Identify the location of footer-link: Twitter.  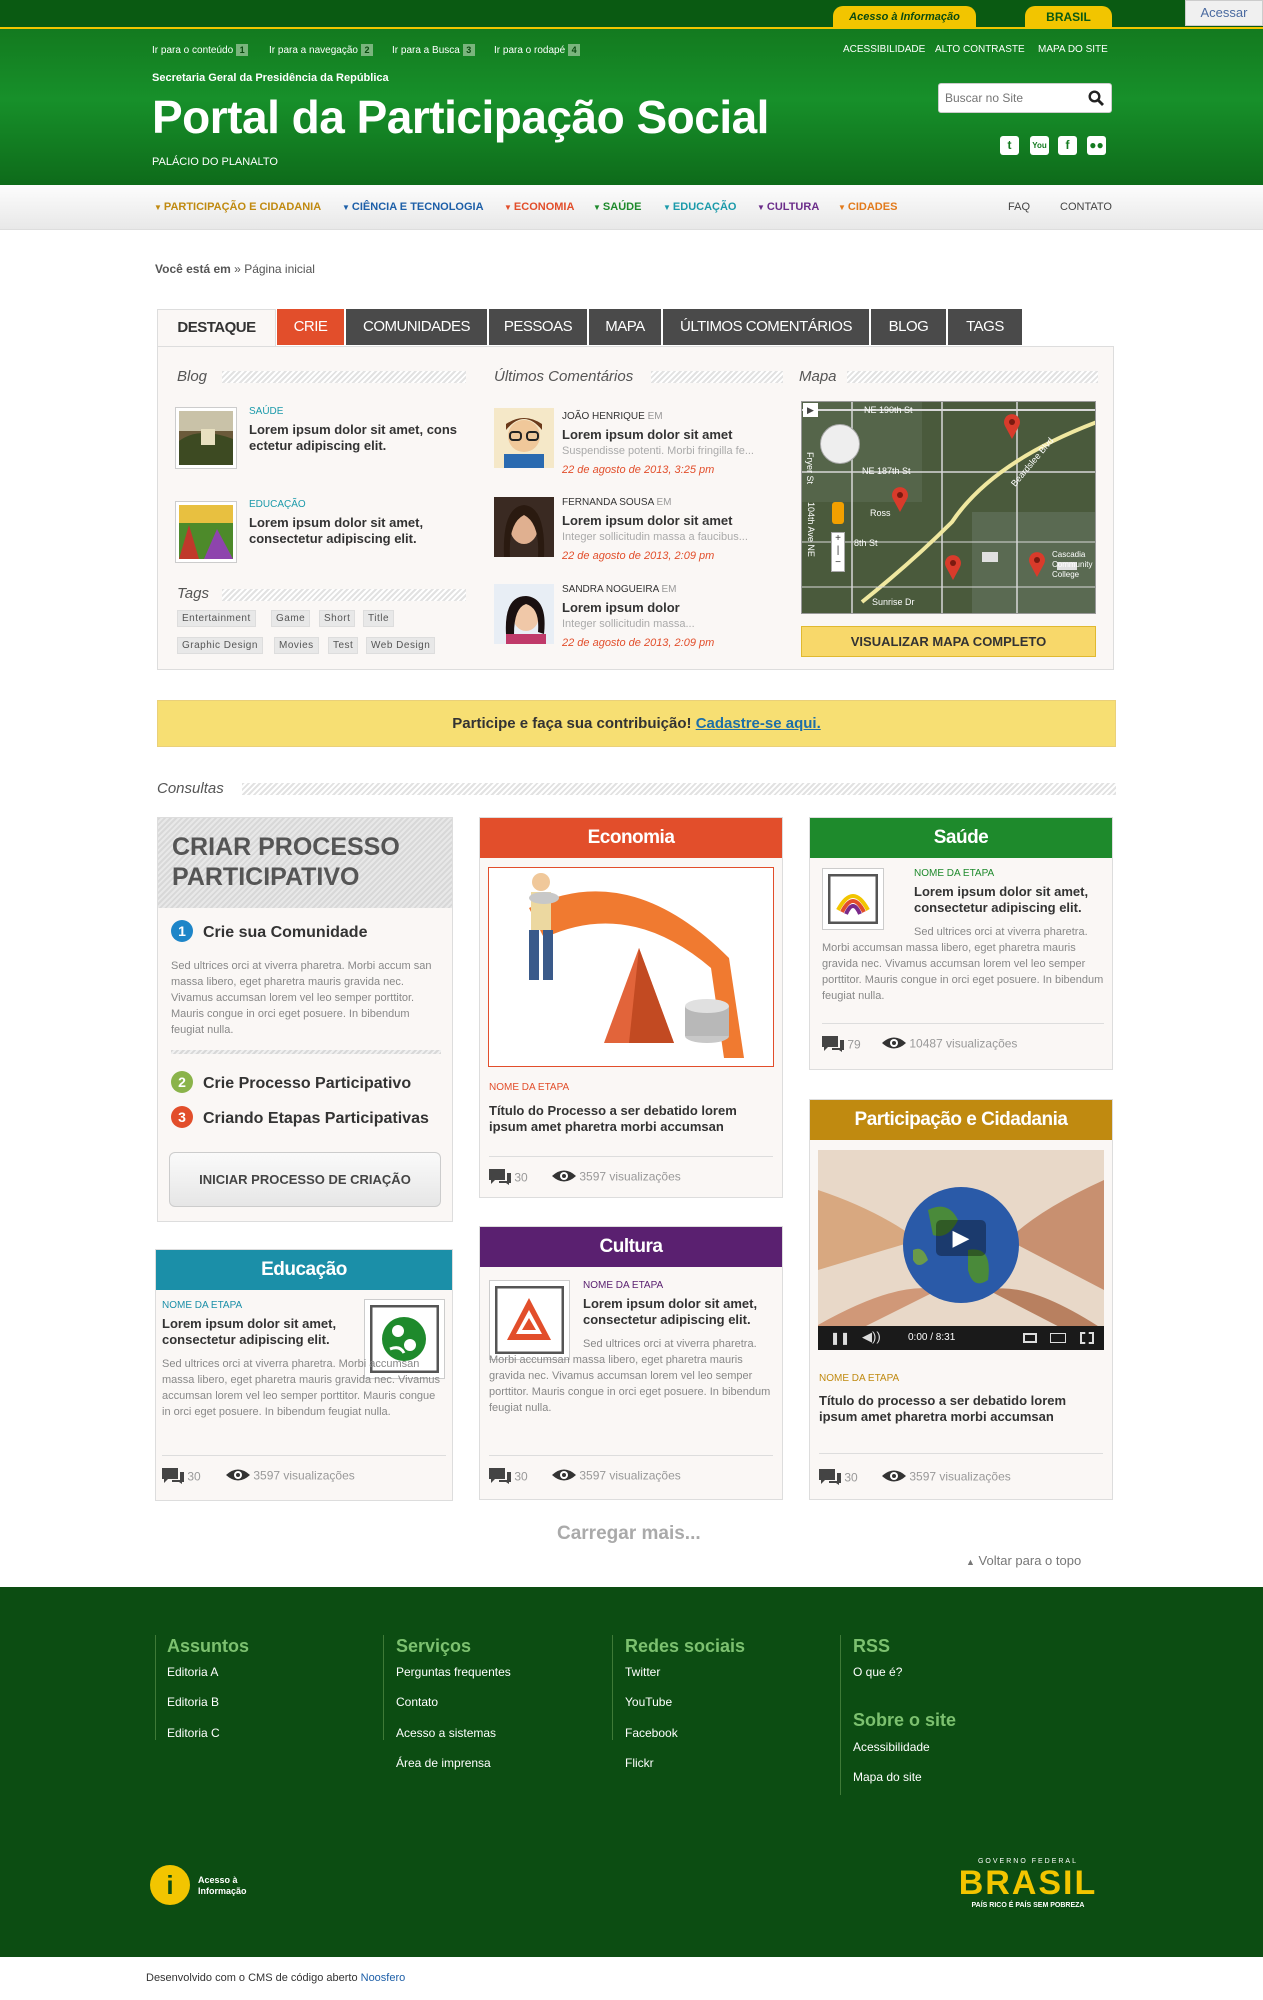
(642, 1672).